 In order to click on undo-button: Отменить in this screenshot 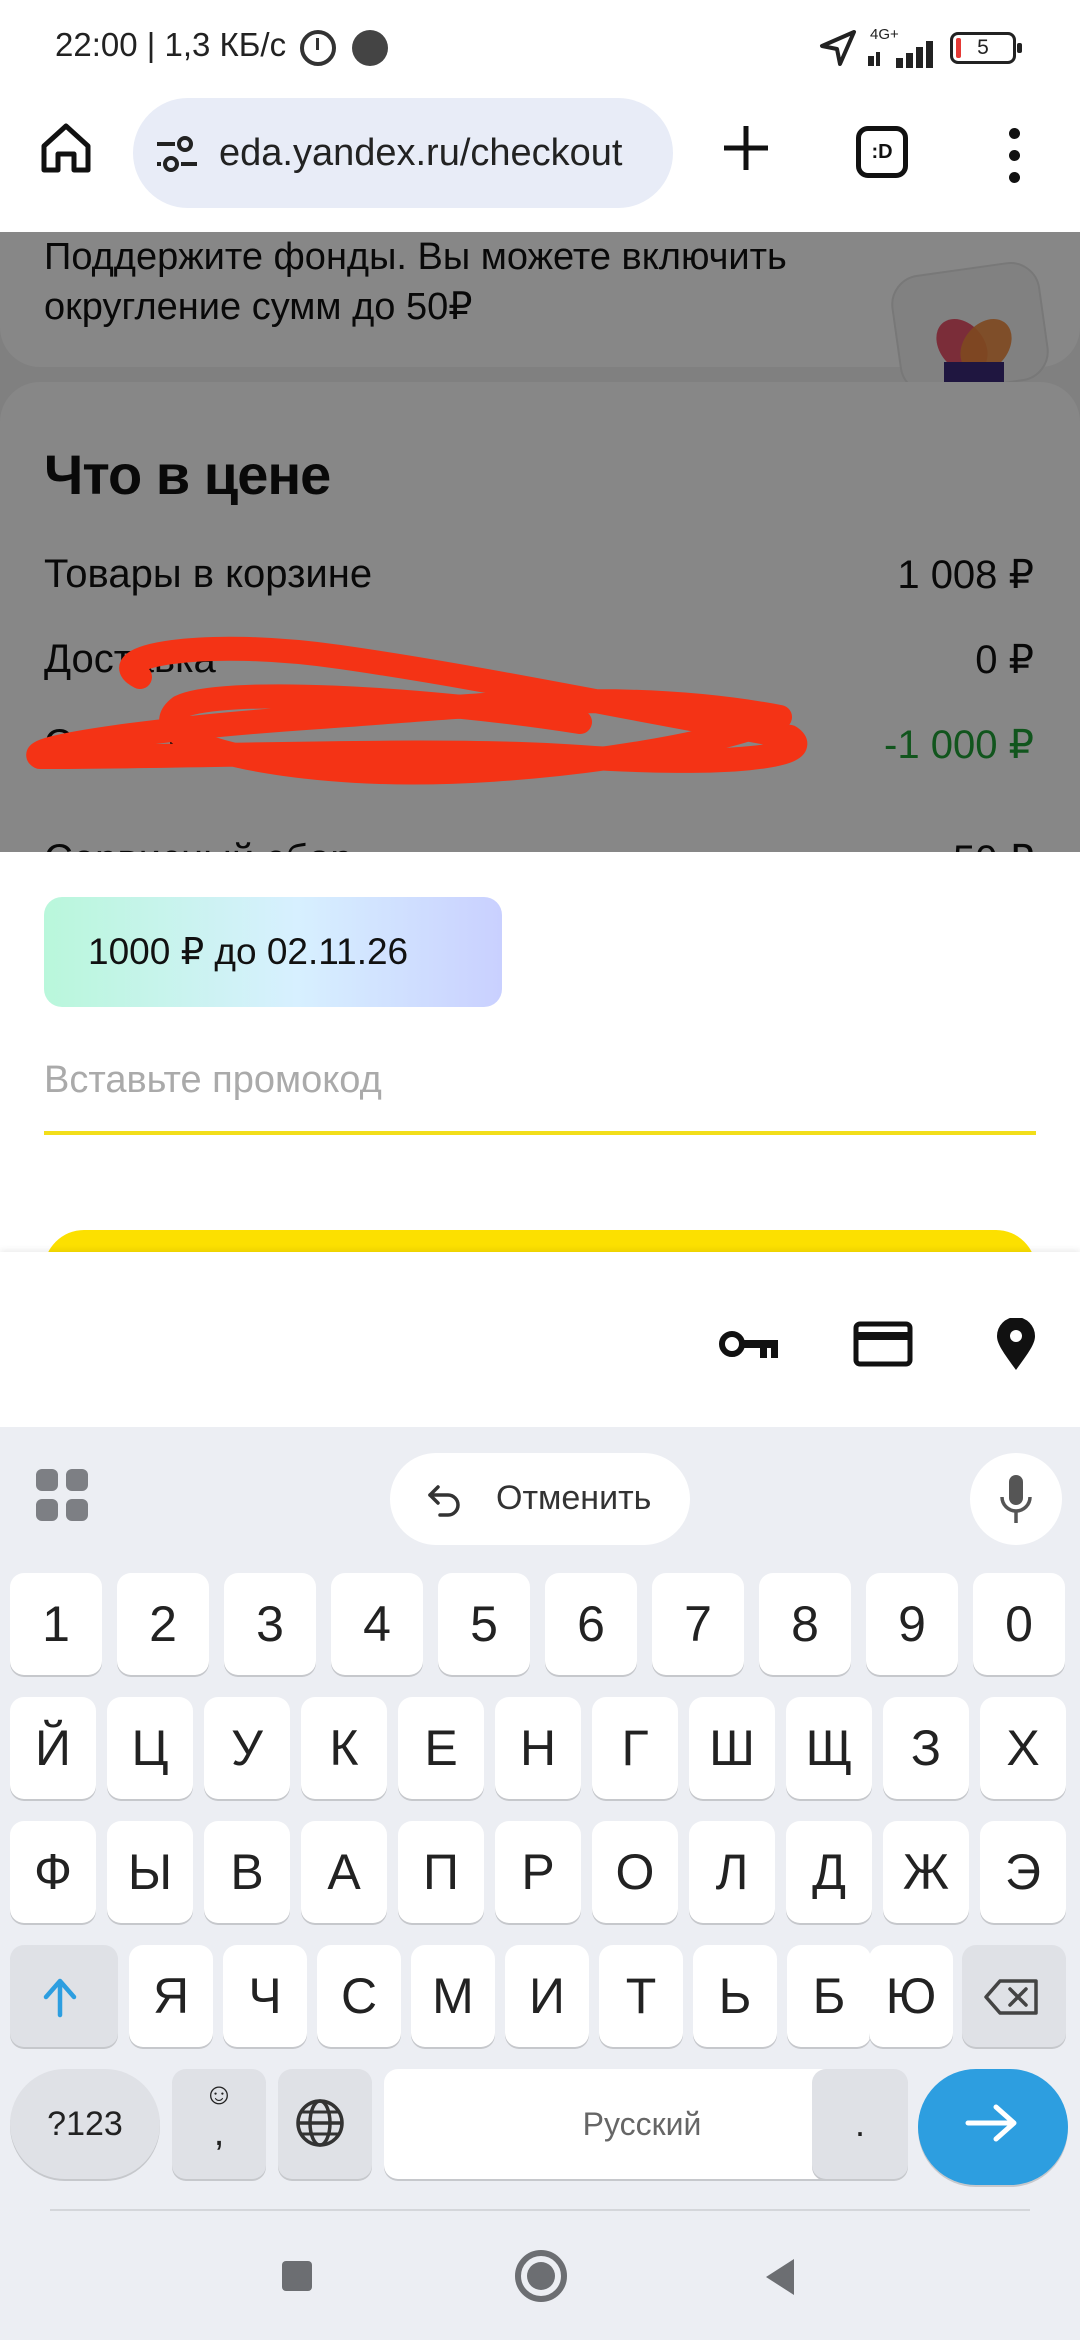, I will do `click(540, 1499)`.